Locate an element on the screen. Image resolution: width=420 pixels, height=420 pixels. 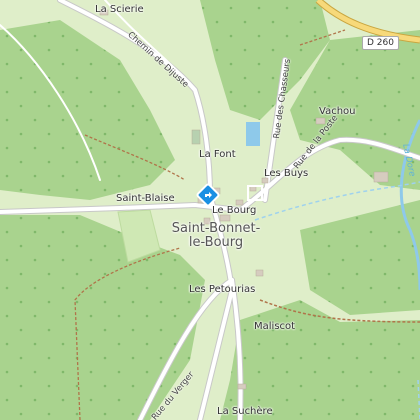
place-la-font: La Font is located at coordinates (217, 154).